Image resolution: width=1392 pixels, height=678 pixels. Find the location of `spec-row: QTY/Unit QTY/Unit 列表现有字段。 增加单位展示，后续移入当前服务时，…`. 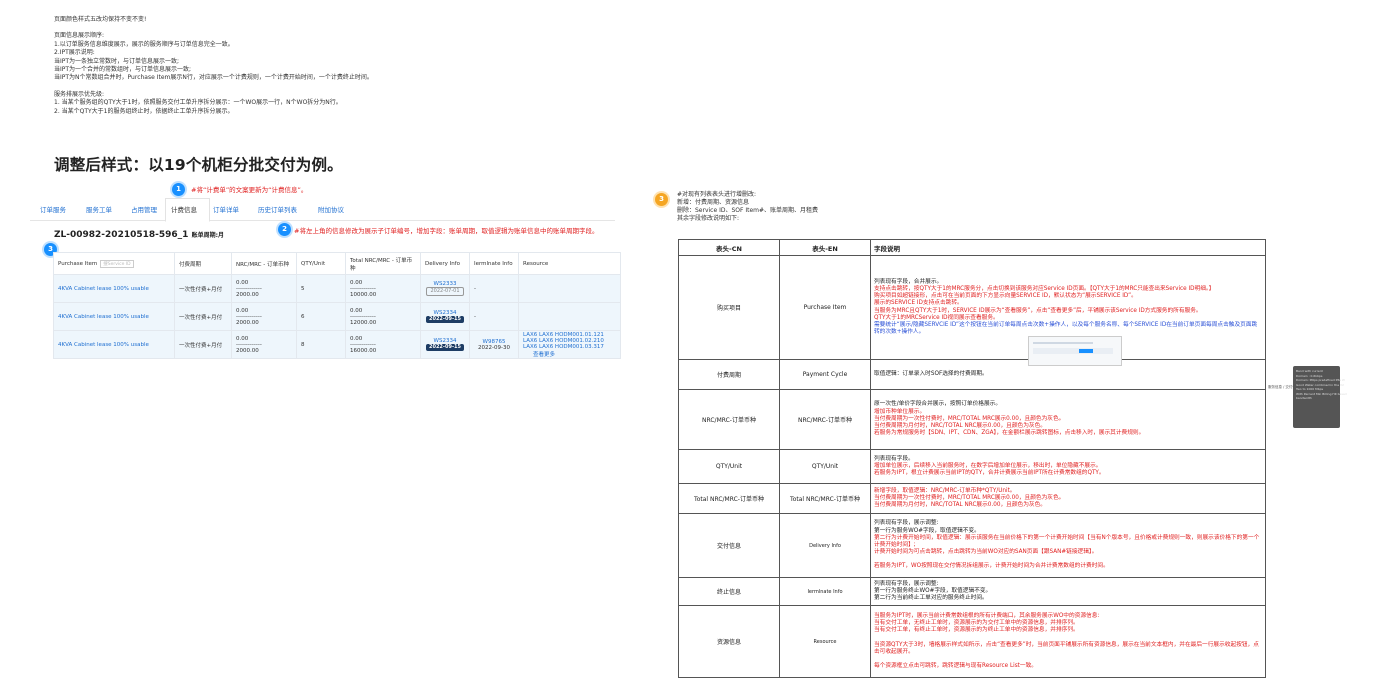

spec-row: QTY/Unit QTY/Unit 列表现有字段。 增加单位展示，后续移入当前服务时，… is located at coordinates (972, 466).